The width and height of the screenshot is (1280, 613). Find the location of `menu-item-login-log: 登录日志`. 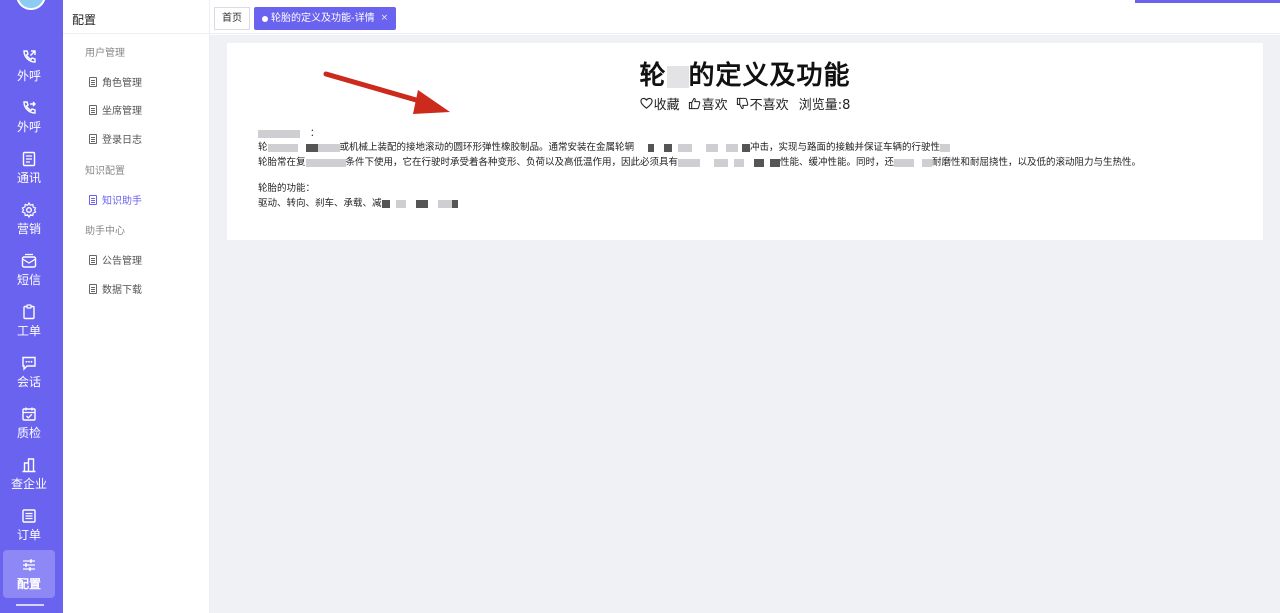

menu-item-login-log: 登录日志 is located at coordinates (115, 138).